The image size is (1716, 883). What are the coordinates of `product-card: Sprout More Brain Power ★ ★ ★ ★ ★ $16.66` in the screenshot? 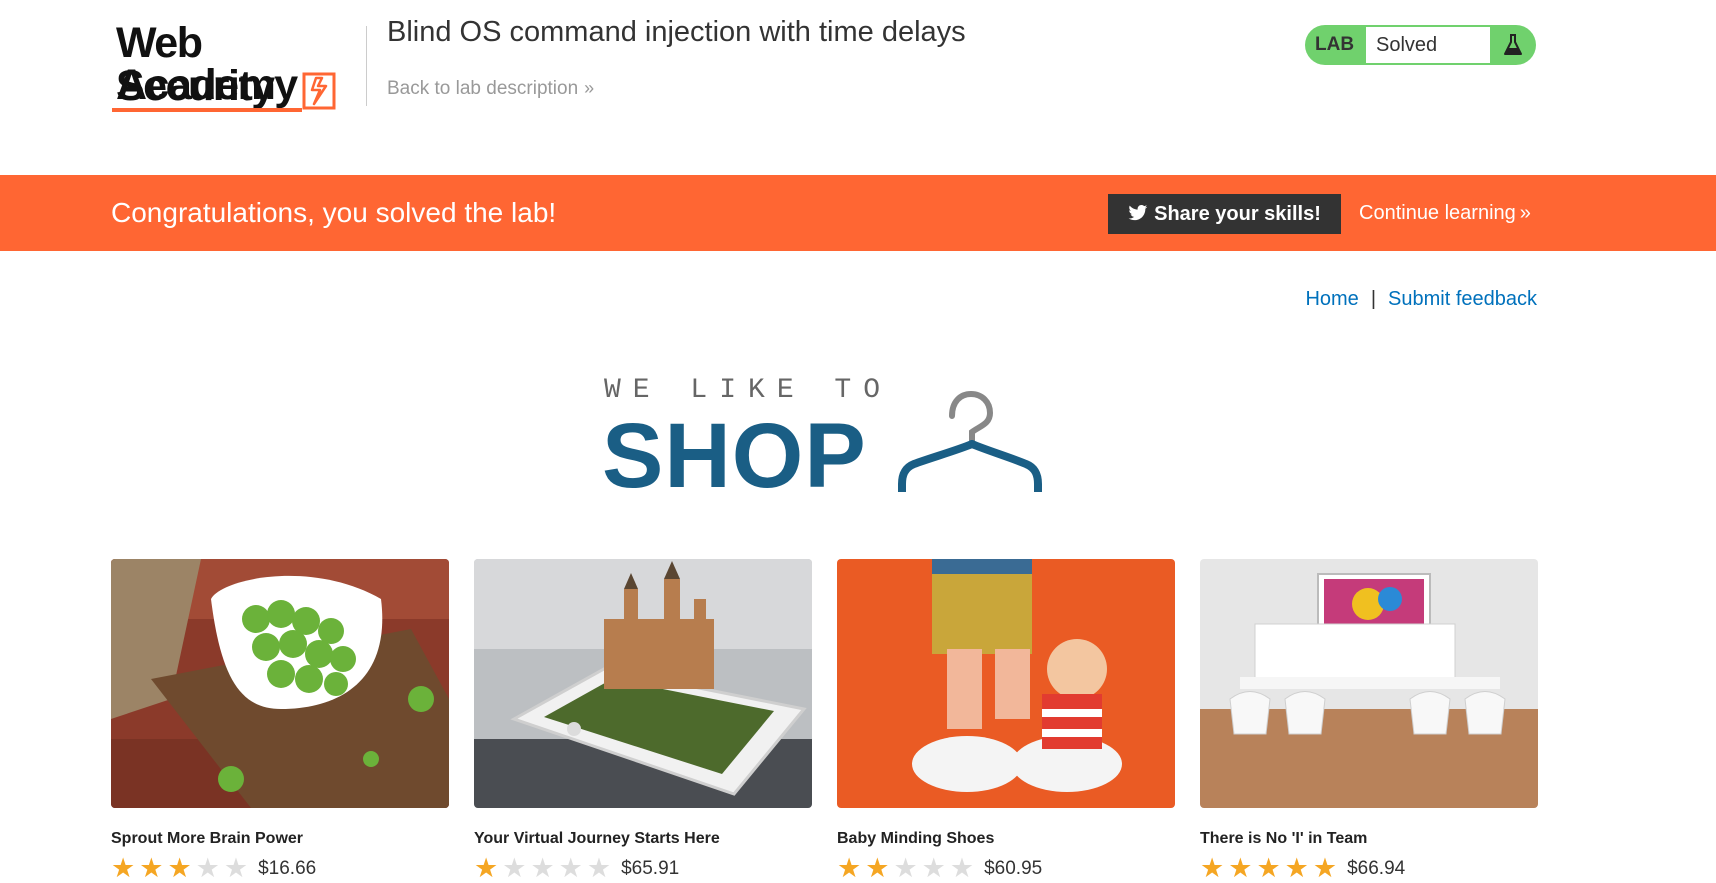 It's located at (280, 721).